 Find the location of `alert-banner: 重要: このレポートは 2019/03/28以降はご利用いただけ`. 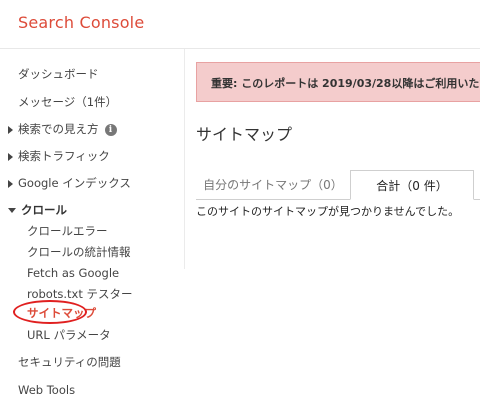

alert-banner: 重要: このレポートは 2019/03/28以降はご利用いただけ is located at coordinates (338, 82).